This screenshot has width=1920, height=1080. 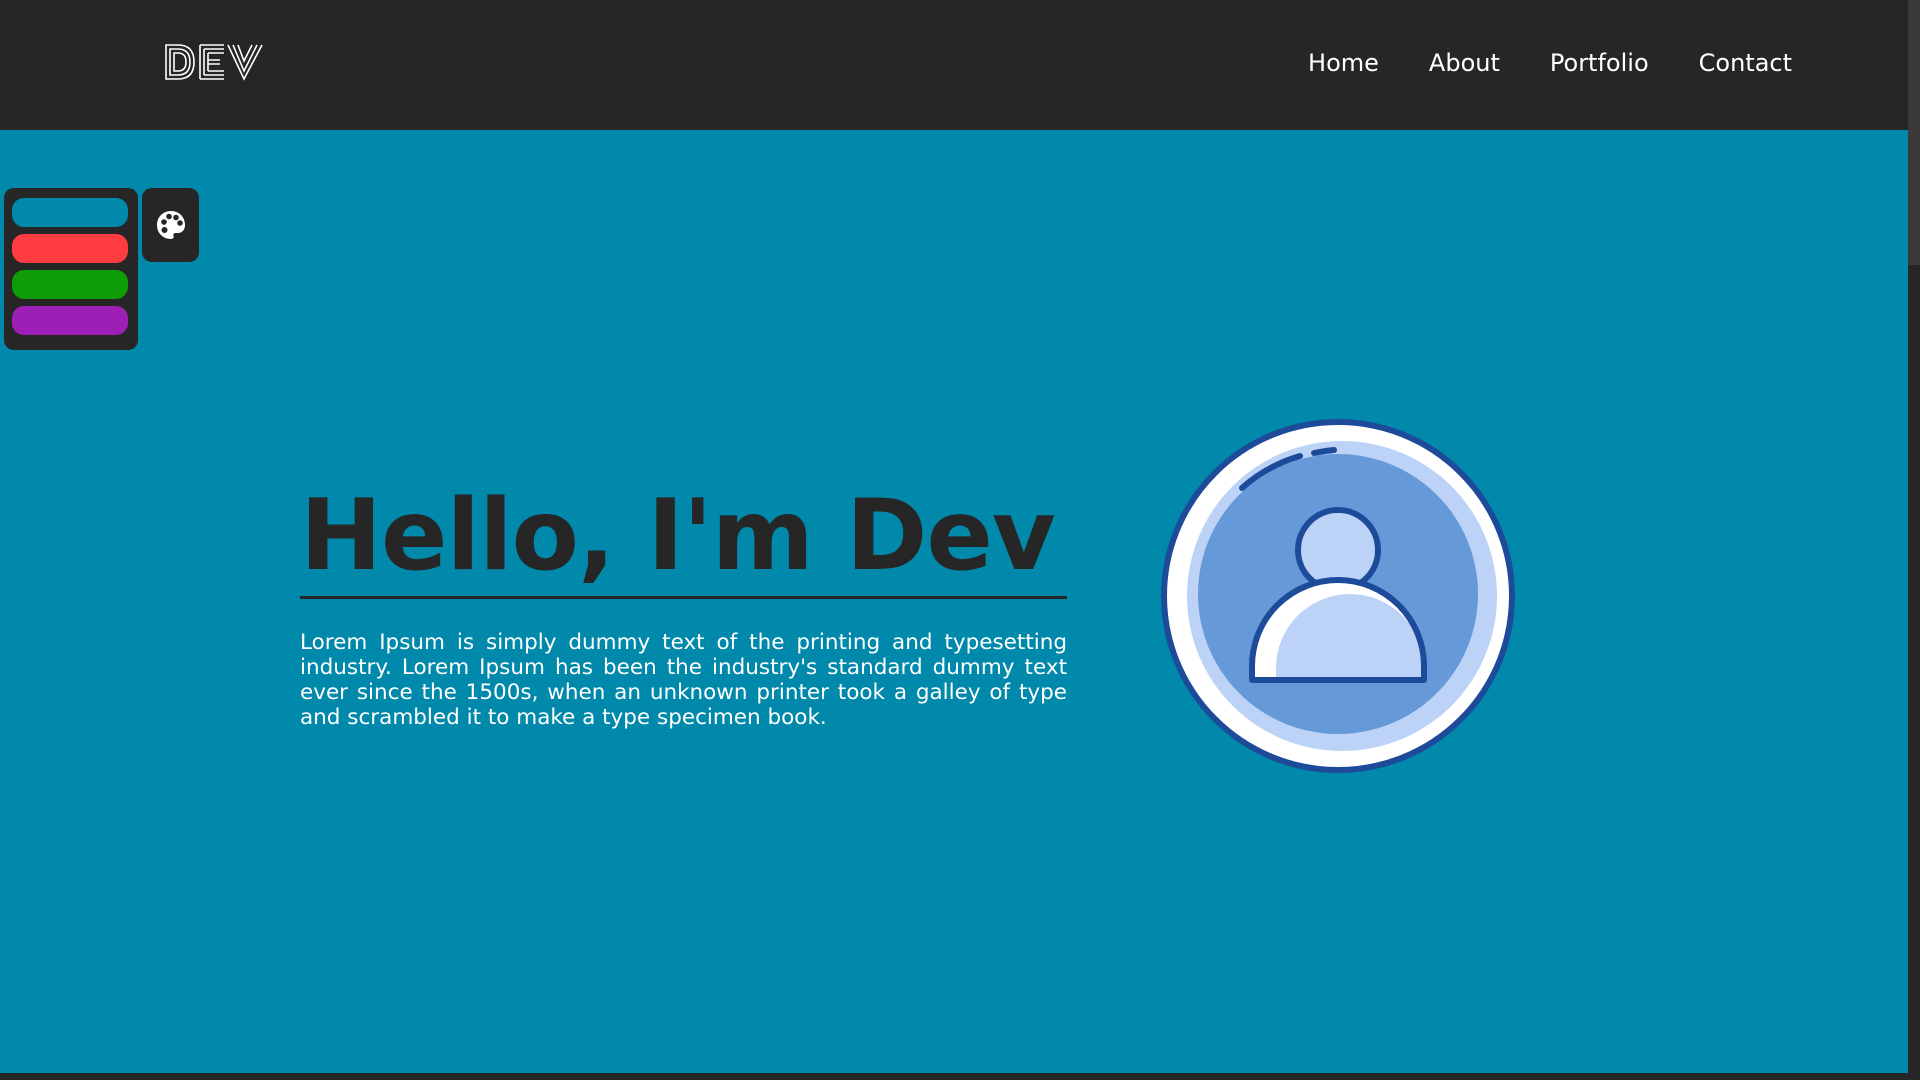 What do you see at coordinates (1599, 63) in the screenshot?
I see `nav-portfolio-link: Portfolio` at bounding box center [1599, 63].